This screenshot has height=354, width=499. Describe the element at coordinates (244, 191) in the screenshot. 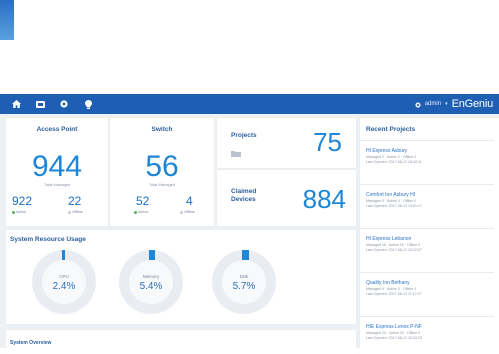

I see `claimed-devices-title-1: Claimed` at that location.